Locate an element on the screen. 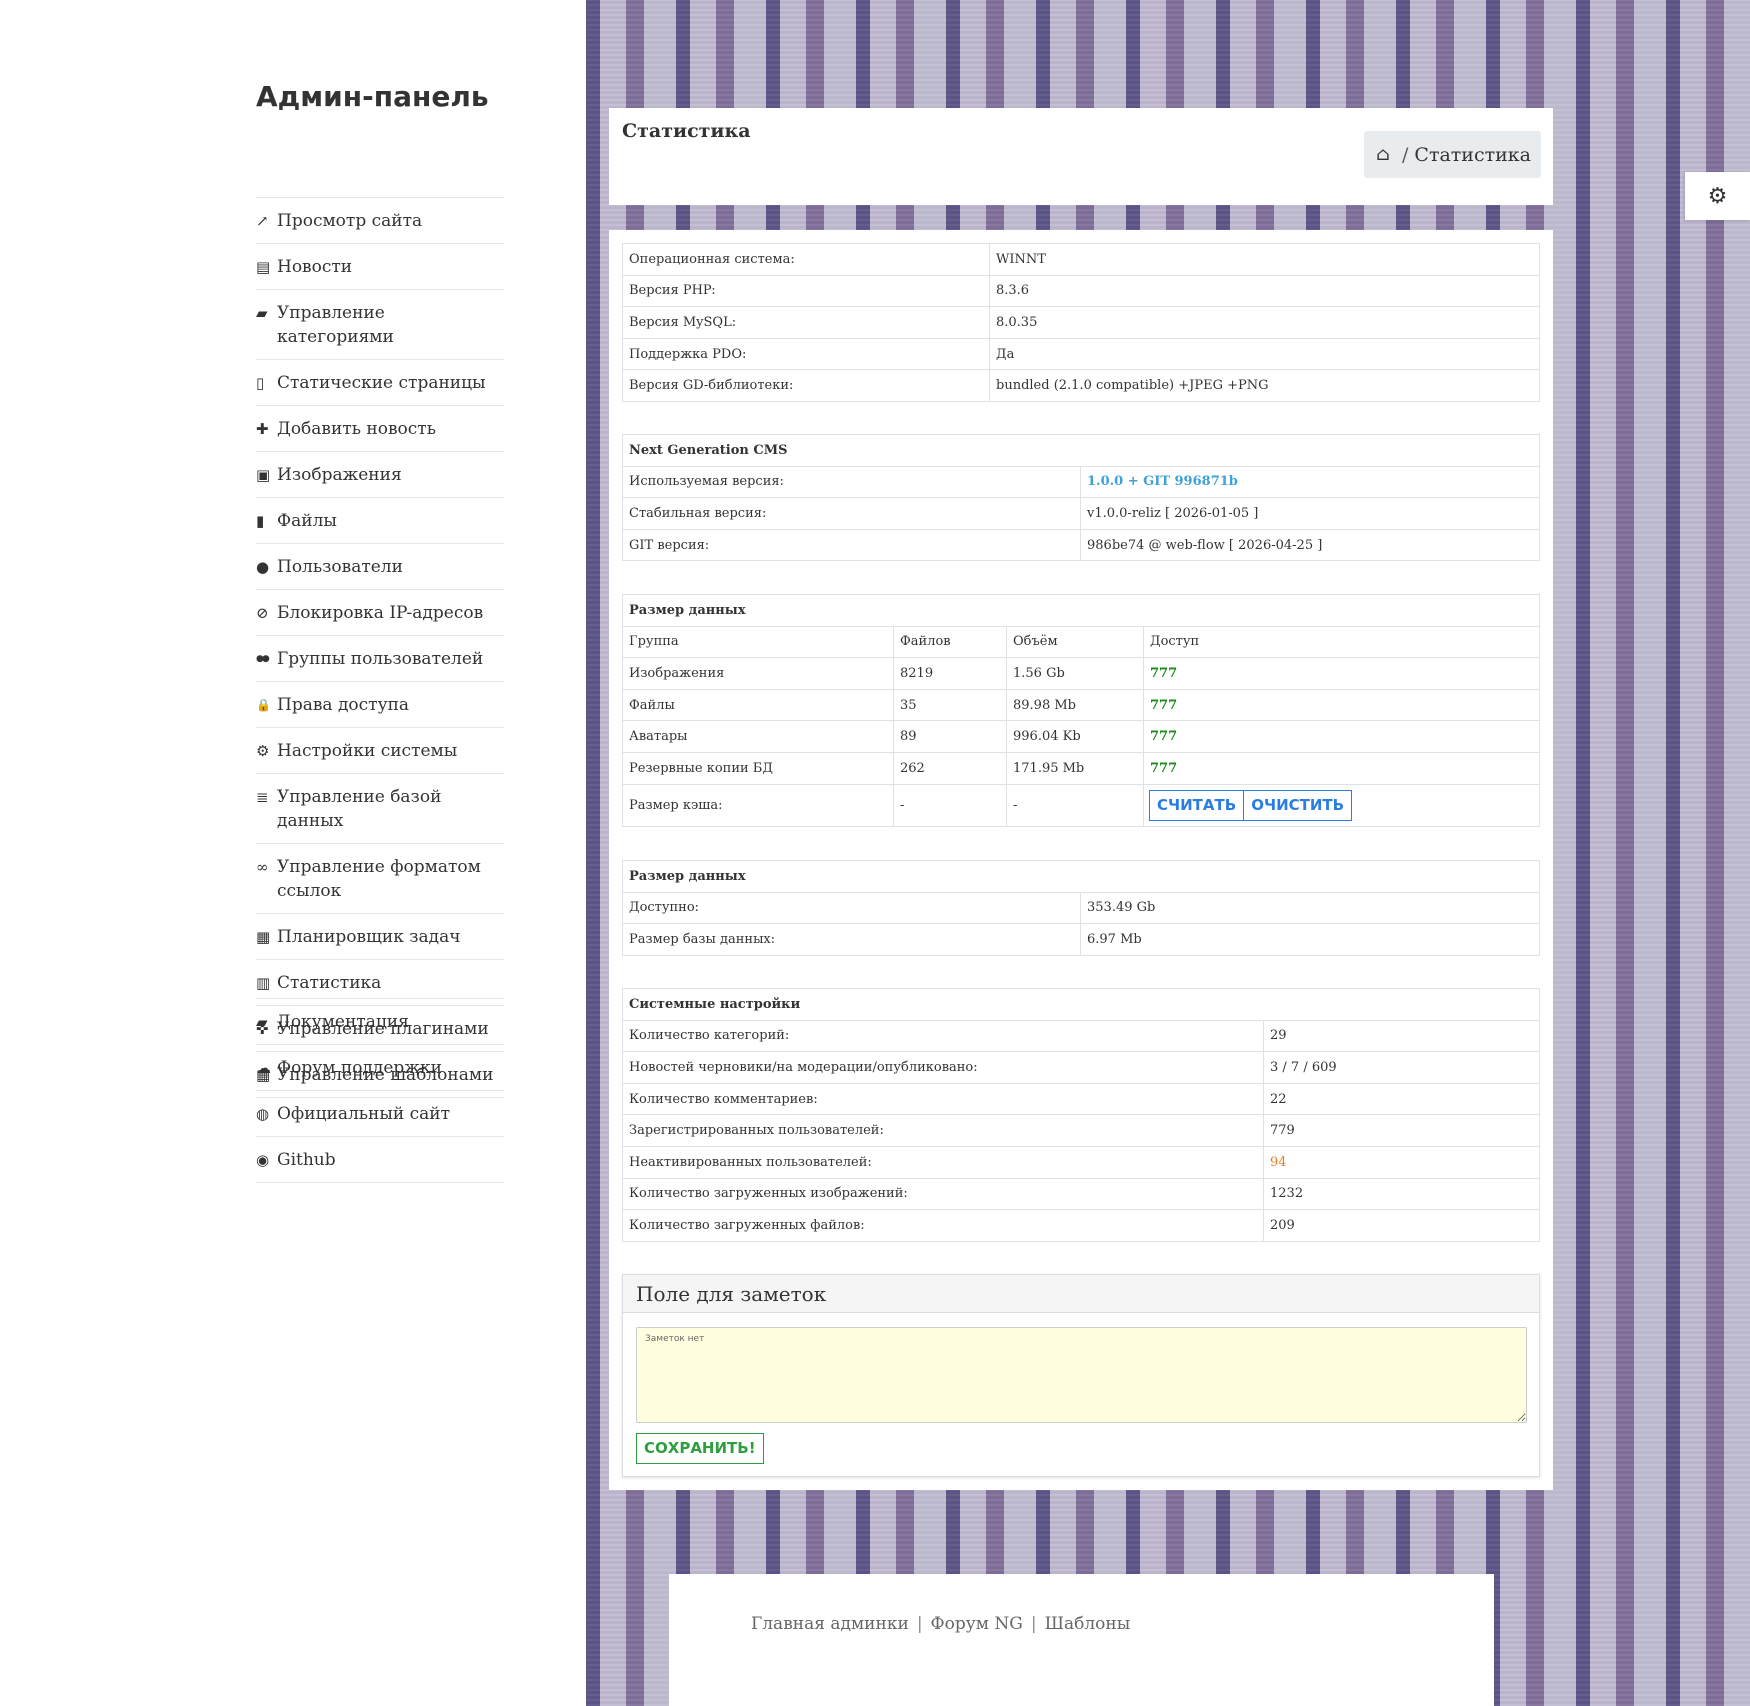 This screenshot has height=1706, width=1750. table-row: Файлы 35 89.98 Mb 777 is located at coordinates (1081, 705).